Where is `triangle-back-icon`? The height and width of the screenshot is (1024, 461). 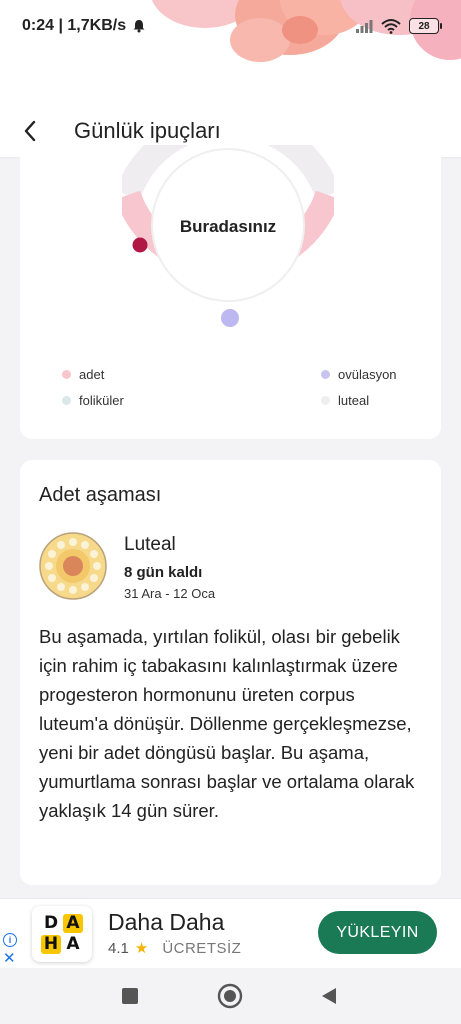 triangle-back-icon is located at coordinates (329, 996).